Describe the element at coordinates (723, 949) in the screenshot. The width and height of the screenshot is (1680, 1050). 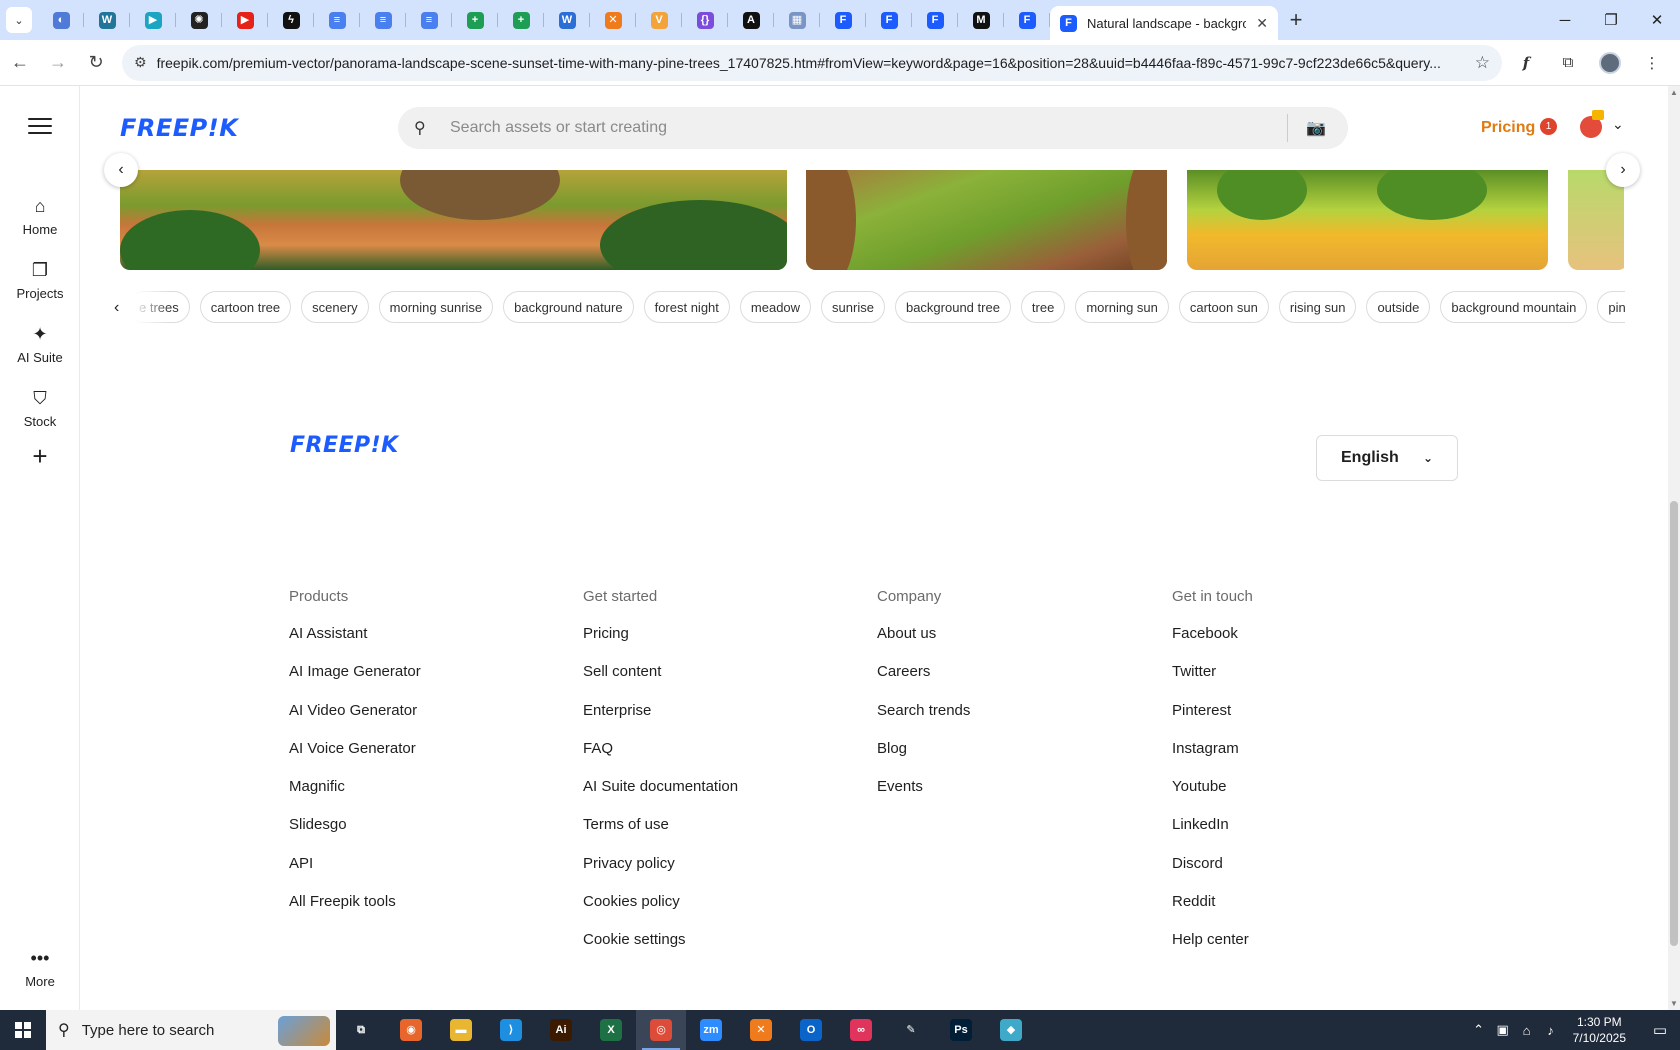
I see `footer-link: Cookie settings` at that location.